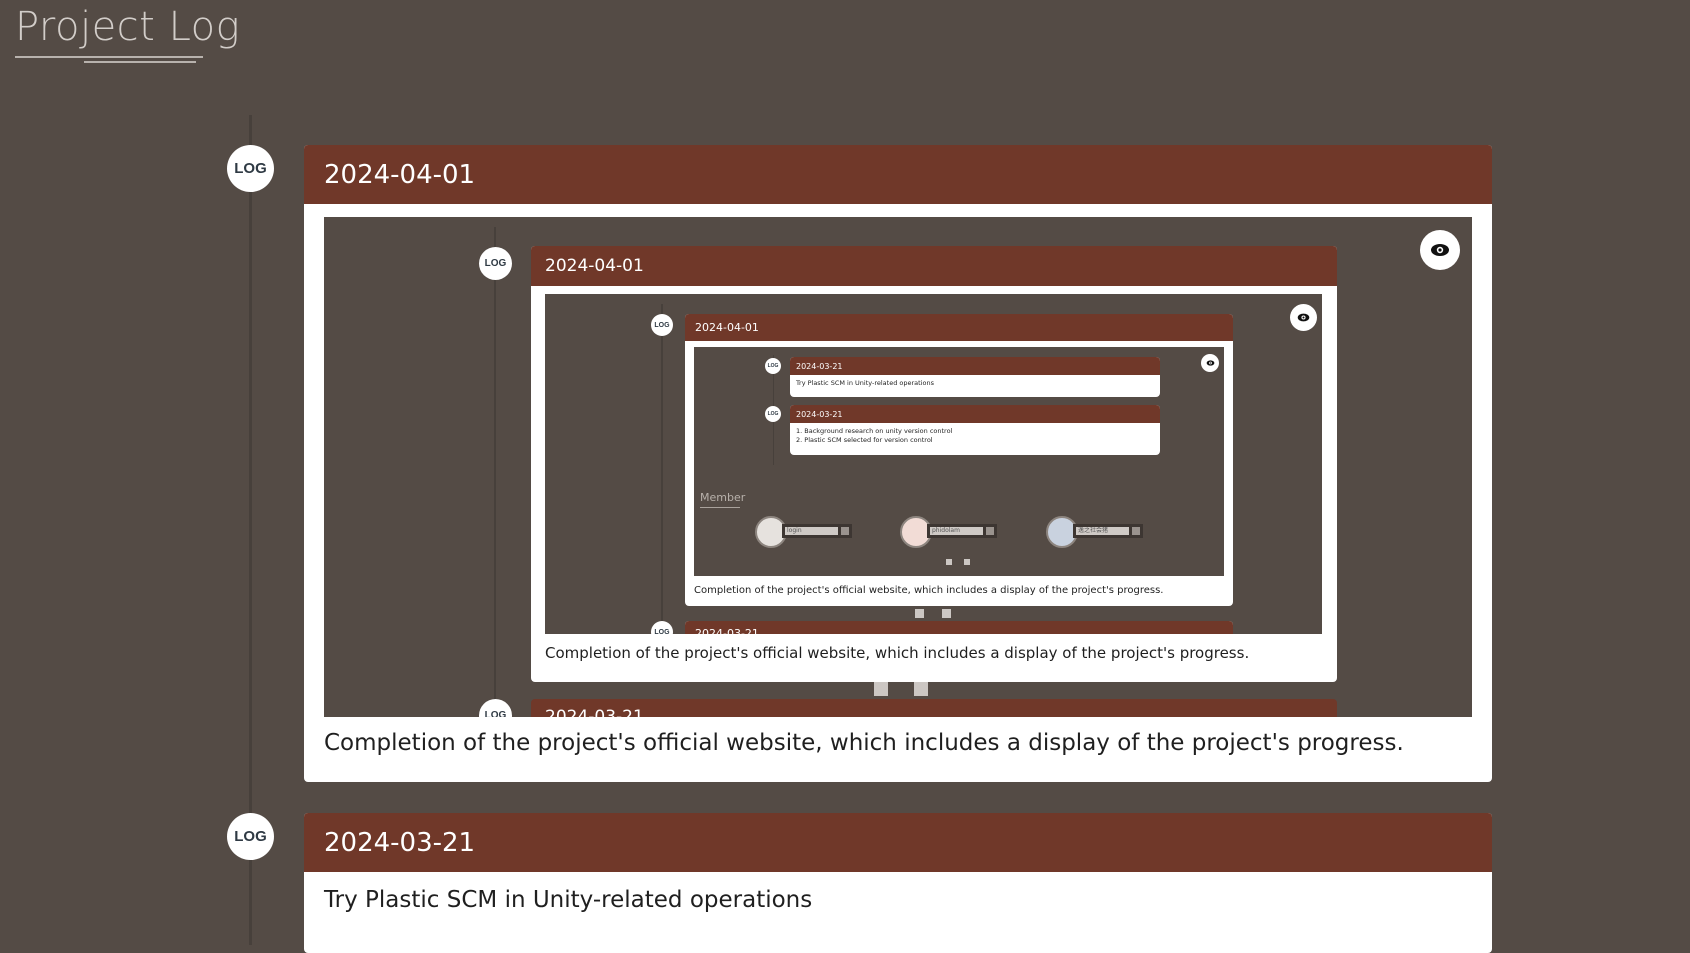 The width and height of the screenshot is (1690, 953). What do you see at coordinates (811, 531) in the screenshot?
I see `member-name: login` at bounding box center [811, 531].